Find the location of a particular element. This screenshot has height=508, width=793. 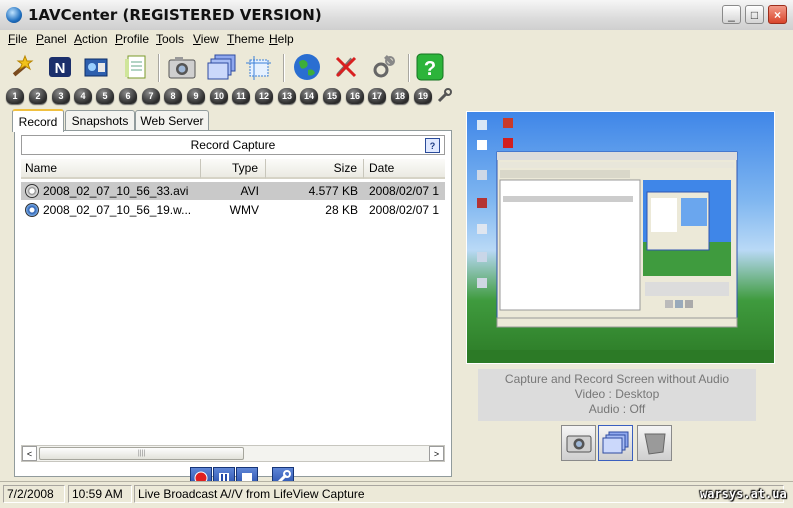

tab-snapshots: Snapshots is located at coordinates (100, 120).